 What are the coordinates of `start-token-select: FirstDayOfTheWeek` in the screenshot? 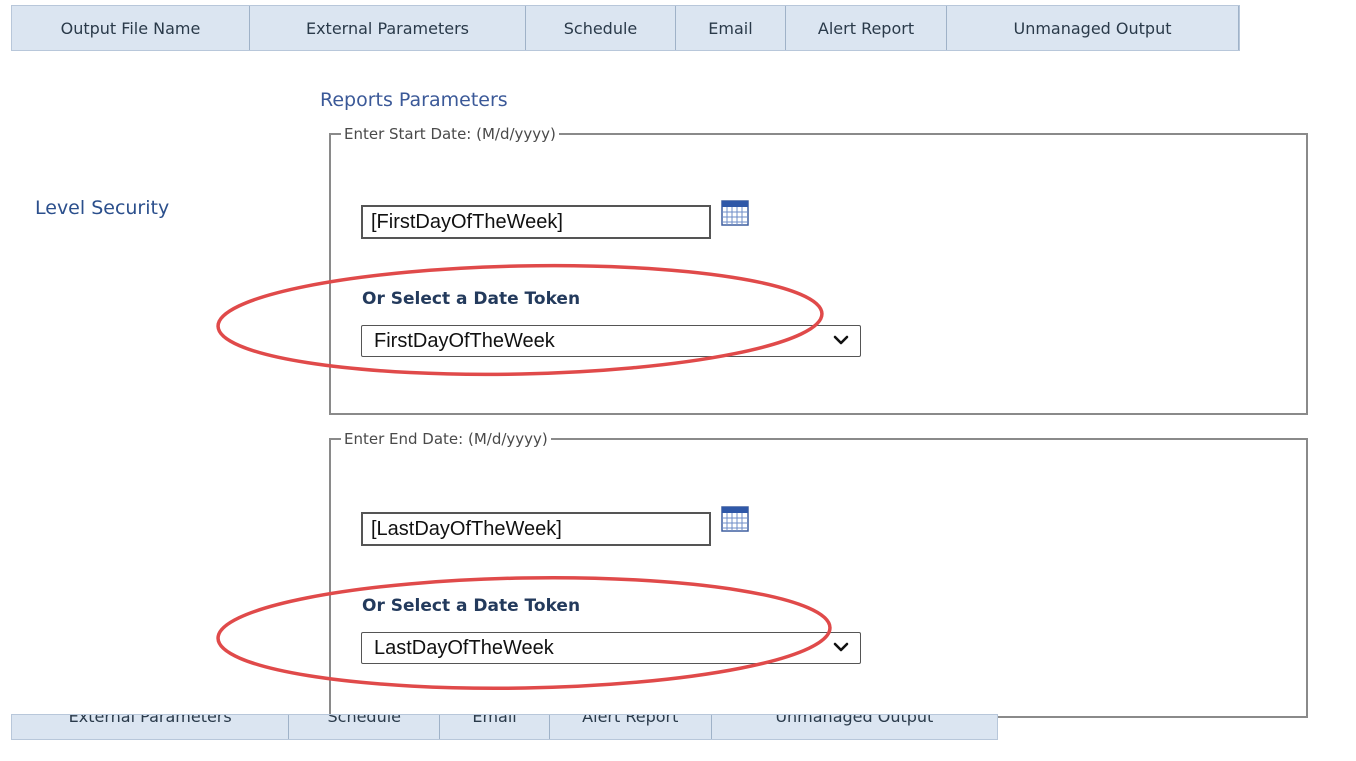 It's located at (611, 341).